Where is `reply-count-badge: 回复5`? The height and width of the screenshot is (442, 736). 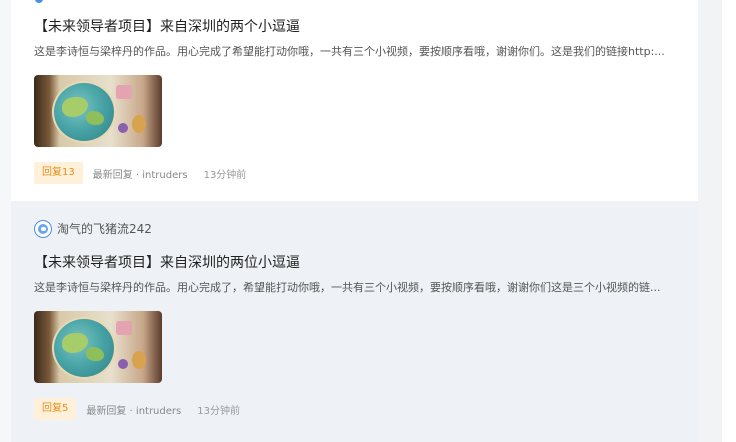 reply-count-badge: 回复5 is located at coordinates (55, 409).